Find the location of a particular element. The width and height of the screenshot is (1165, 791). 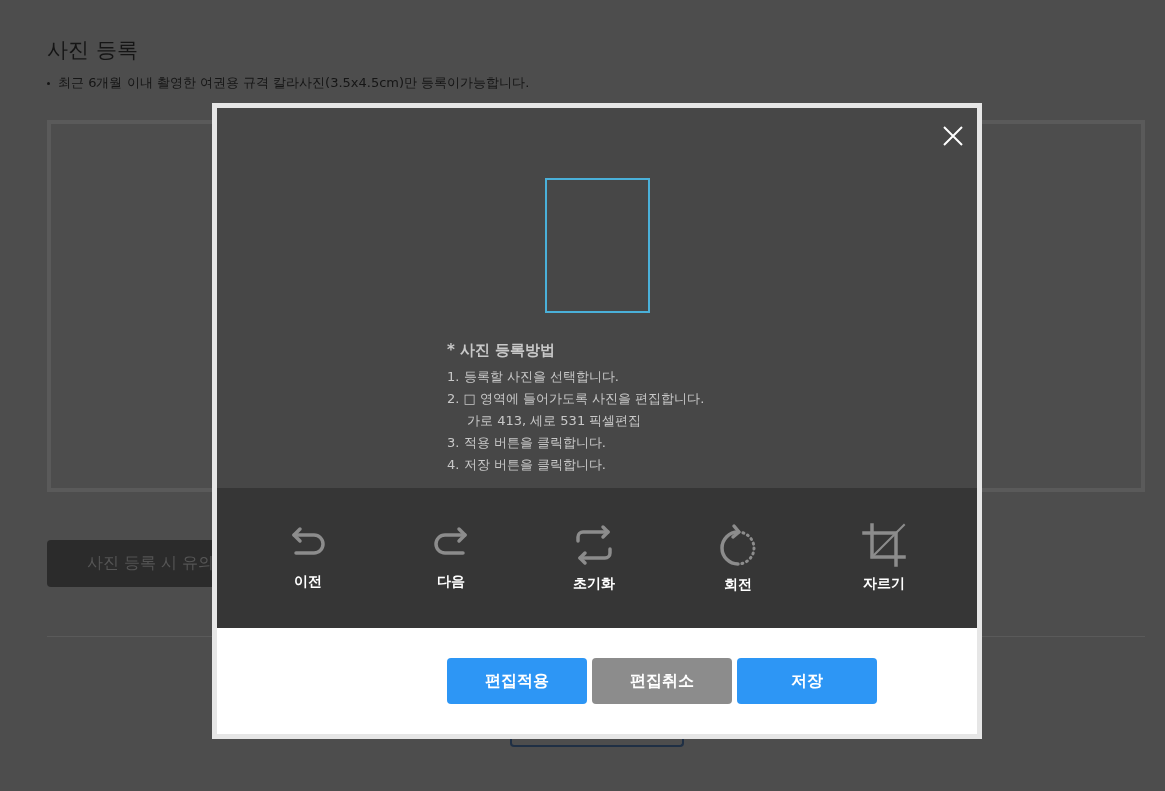

tool-button: 초기화 is located at coordinates (593, 558).